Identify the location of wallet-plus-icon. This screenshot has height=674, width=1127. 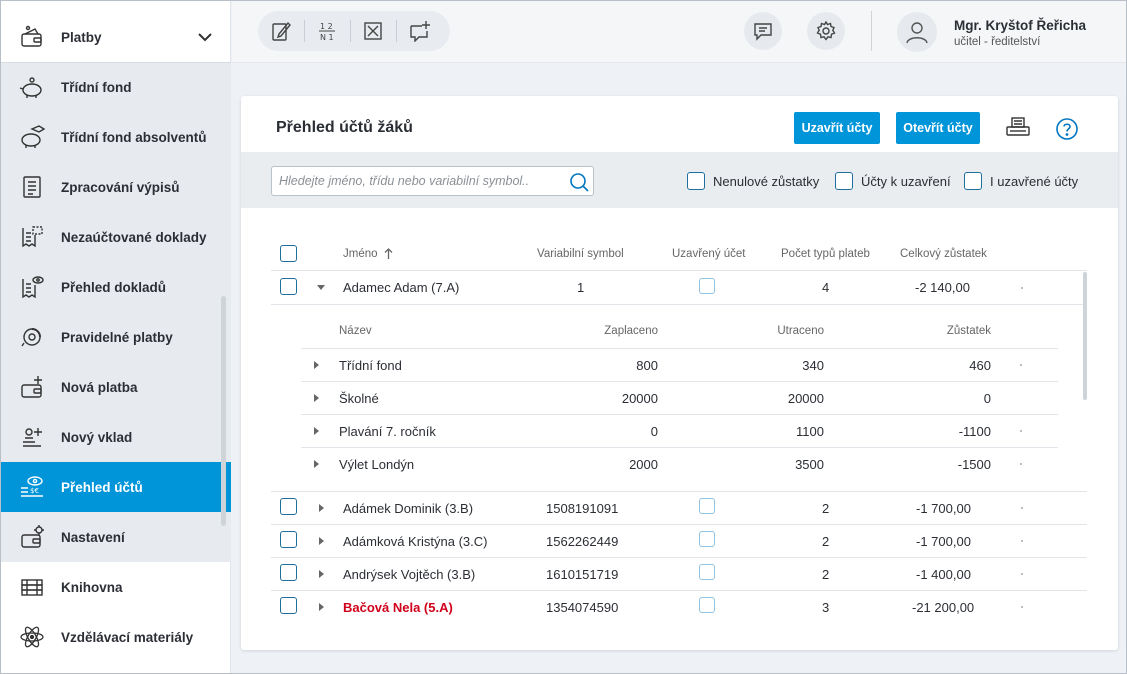
(31, 387).